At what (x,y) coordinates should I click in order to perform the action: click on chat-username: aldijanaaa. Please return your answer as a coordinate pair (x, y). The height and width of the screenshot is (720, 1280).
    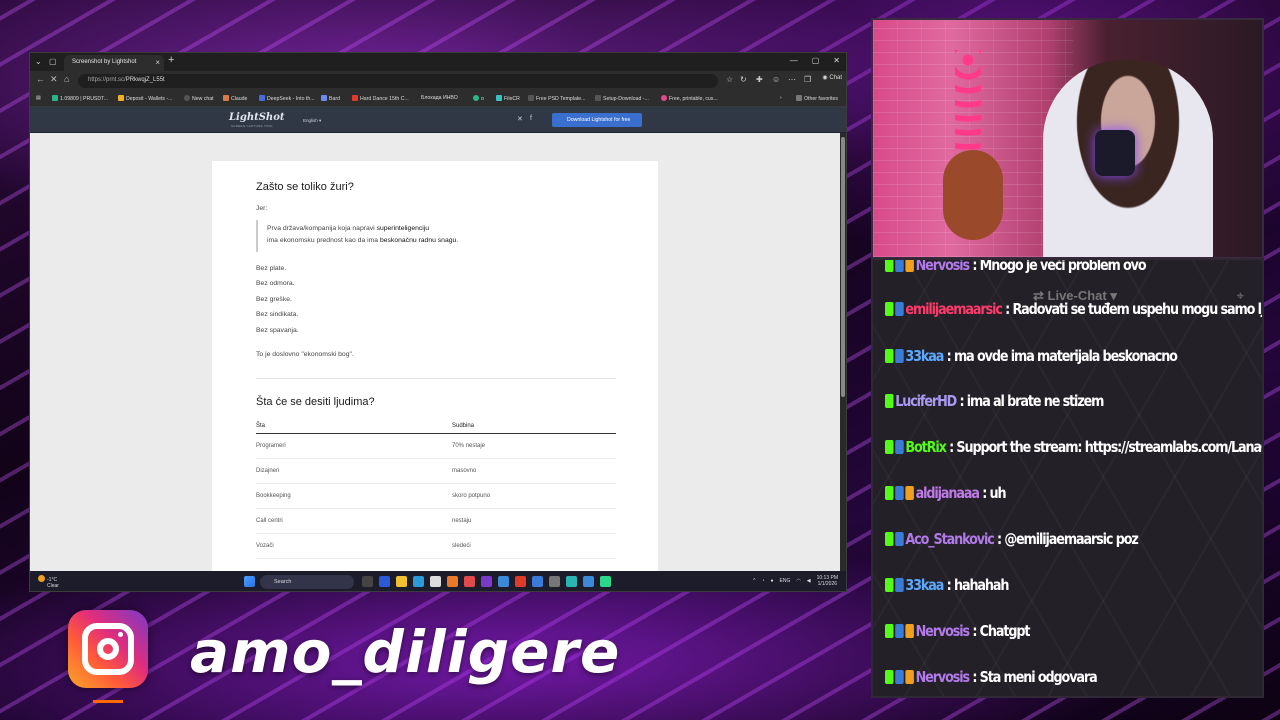
    Looking at the image, I should click on (948, 493).